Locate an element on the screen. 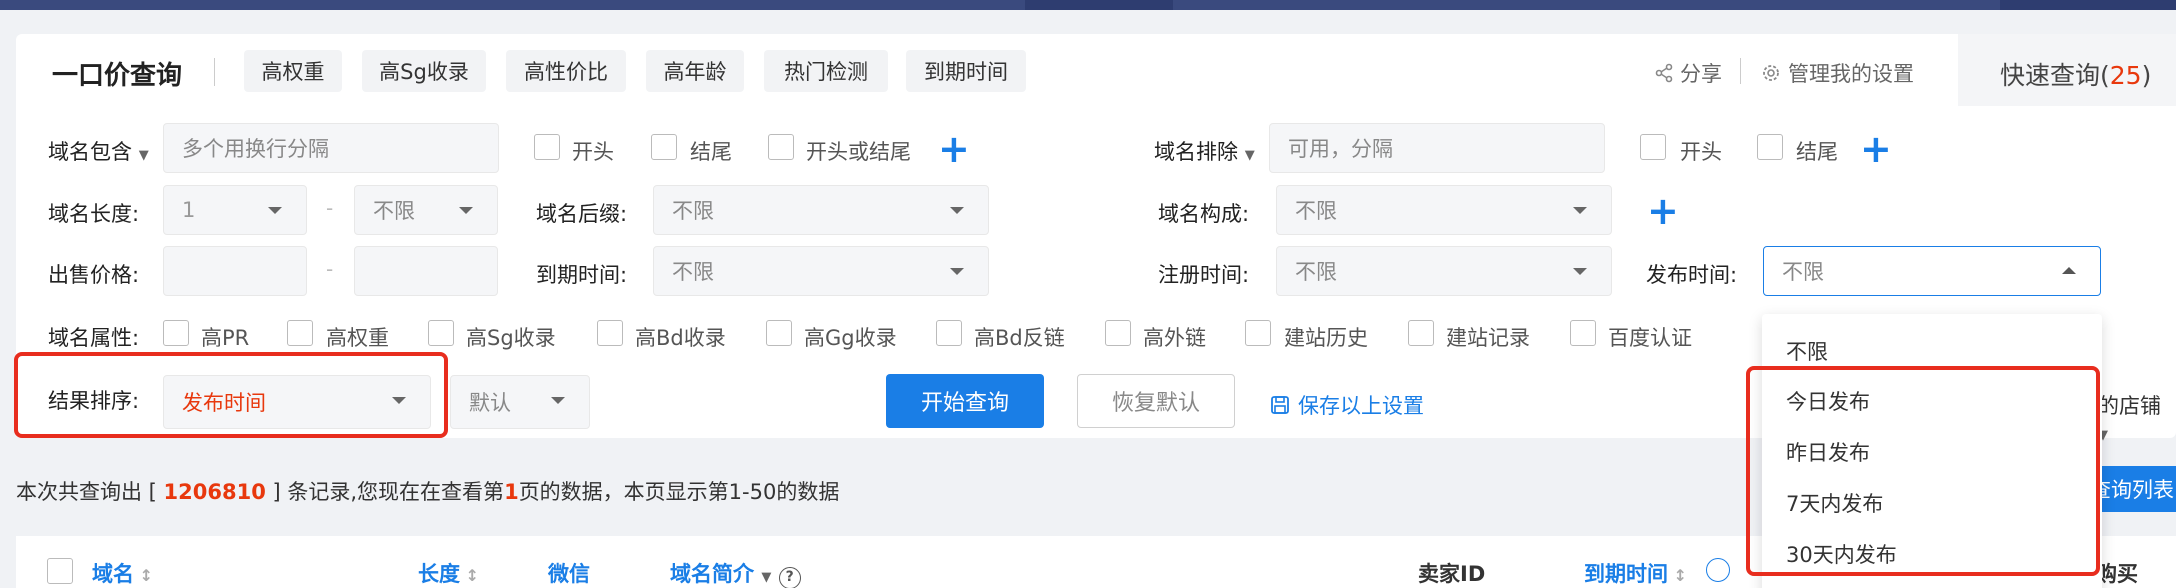 This screenshot has width=2176, height=588. quick-query-count: 25 is located at coordinates (2125, 75).